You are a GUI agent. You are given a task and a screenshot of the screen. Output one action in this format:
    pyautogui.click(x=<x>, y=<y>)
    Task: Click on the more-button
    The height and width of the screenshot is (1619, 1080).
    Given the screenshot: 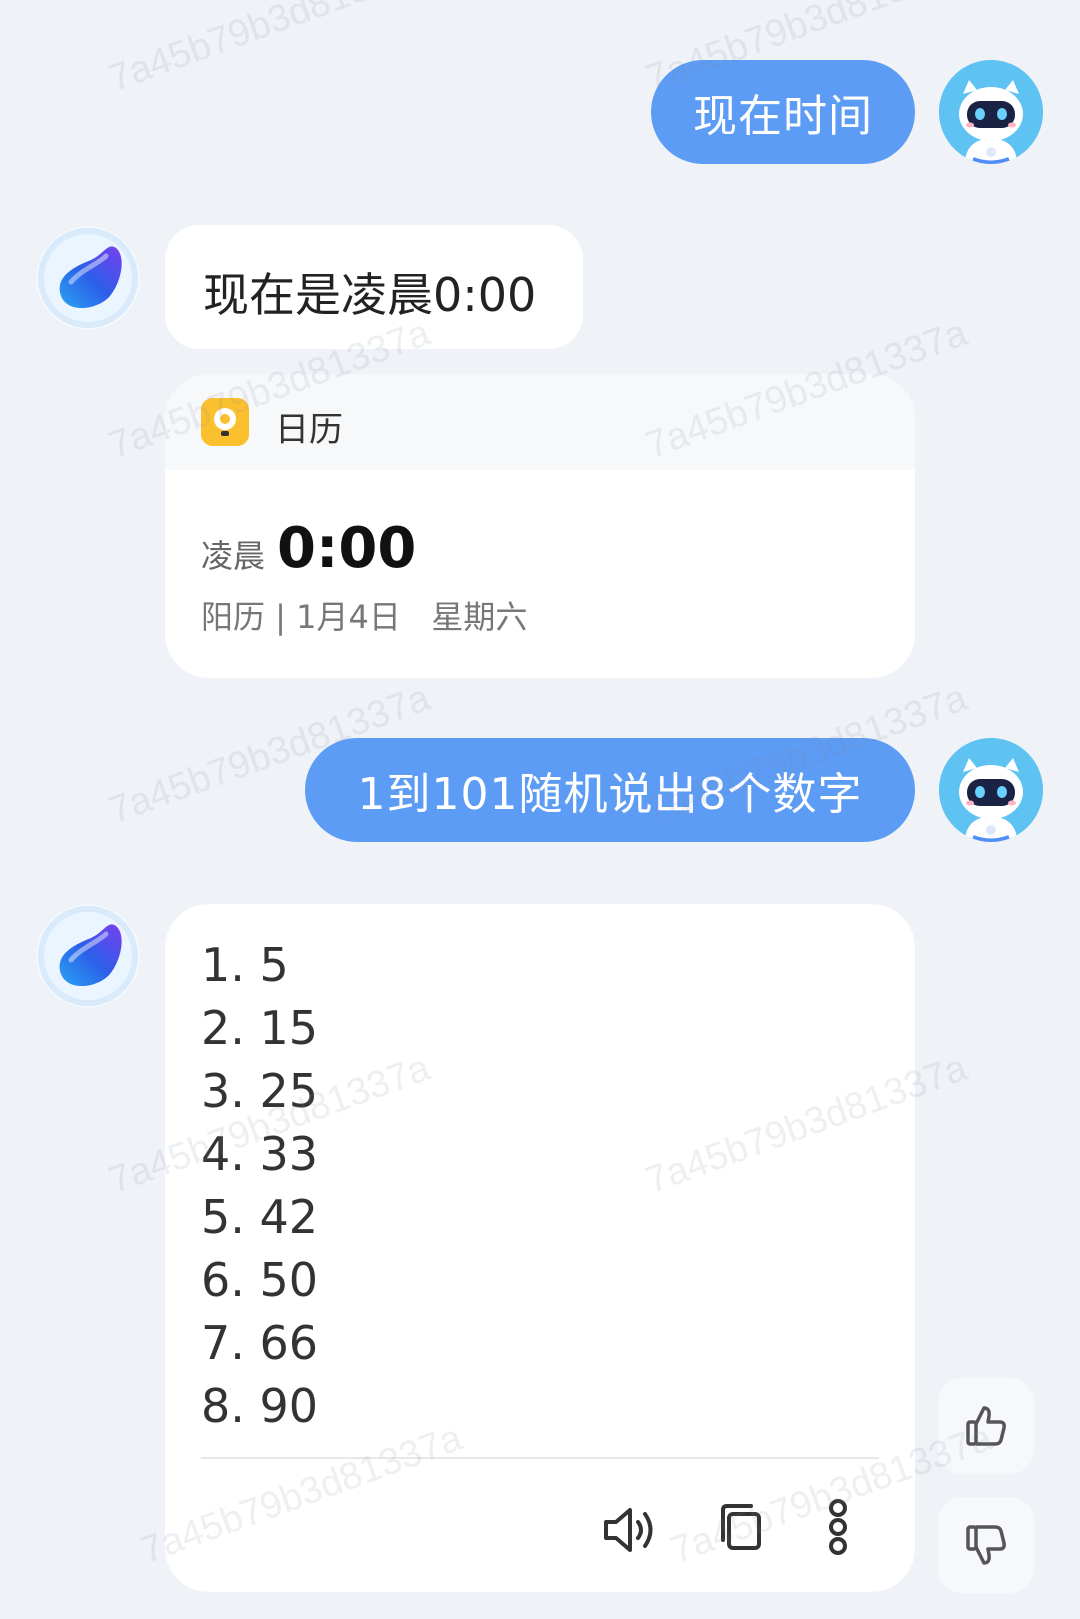 What is the action you would take?
    pyautogui.click(x=838, y=1527)
    